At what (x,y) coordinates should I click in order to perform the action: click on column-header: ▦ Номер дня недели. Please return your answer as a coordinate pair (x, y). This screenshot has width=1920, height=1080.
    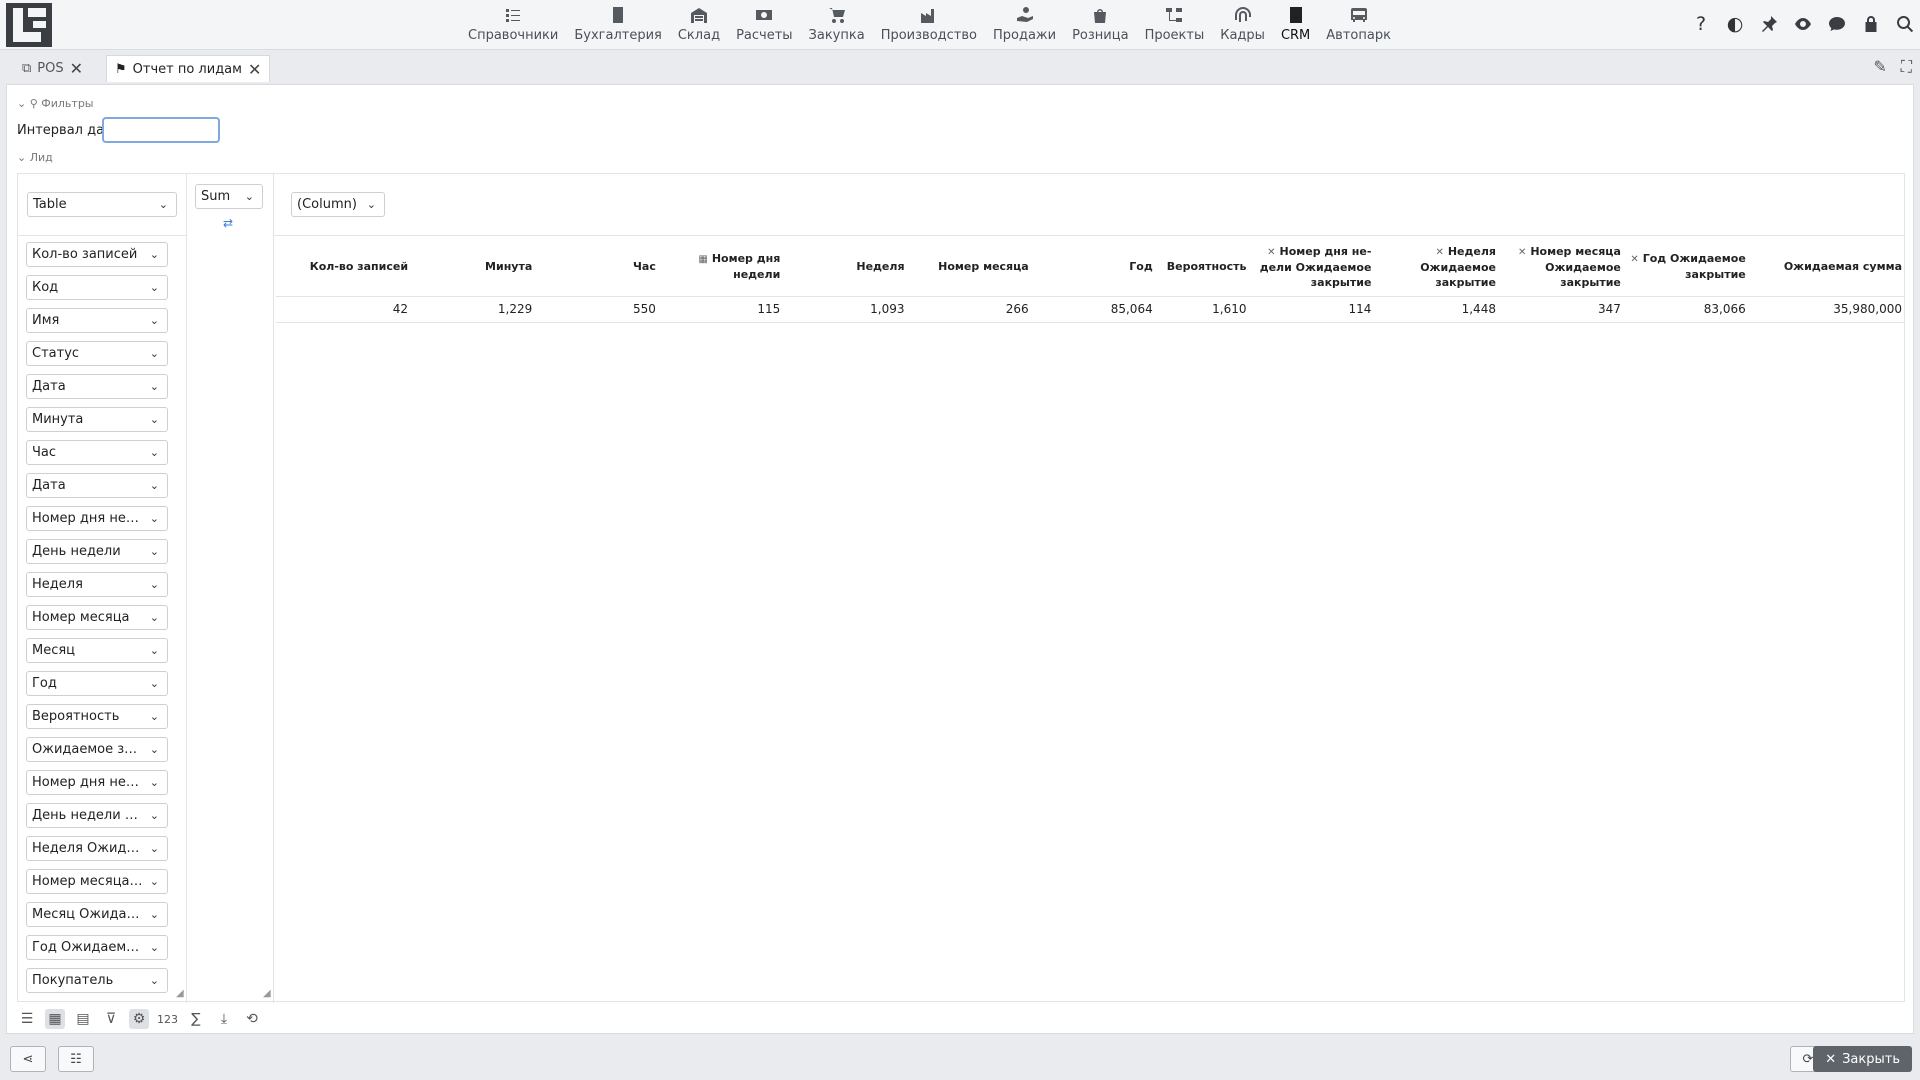
    Looking at the image, I should click on (720, 267).